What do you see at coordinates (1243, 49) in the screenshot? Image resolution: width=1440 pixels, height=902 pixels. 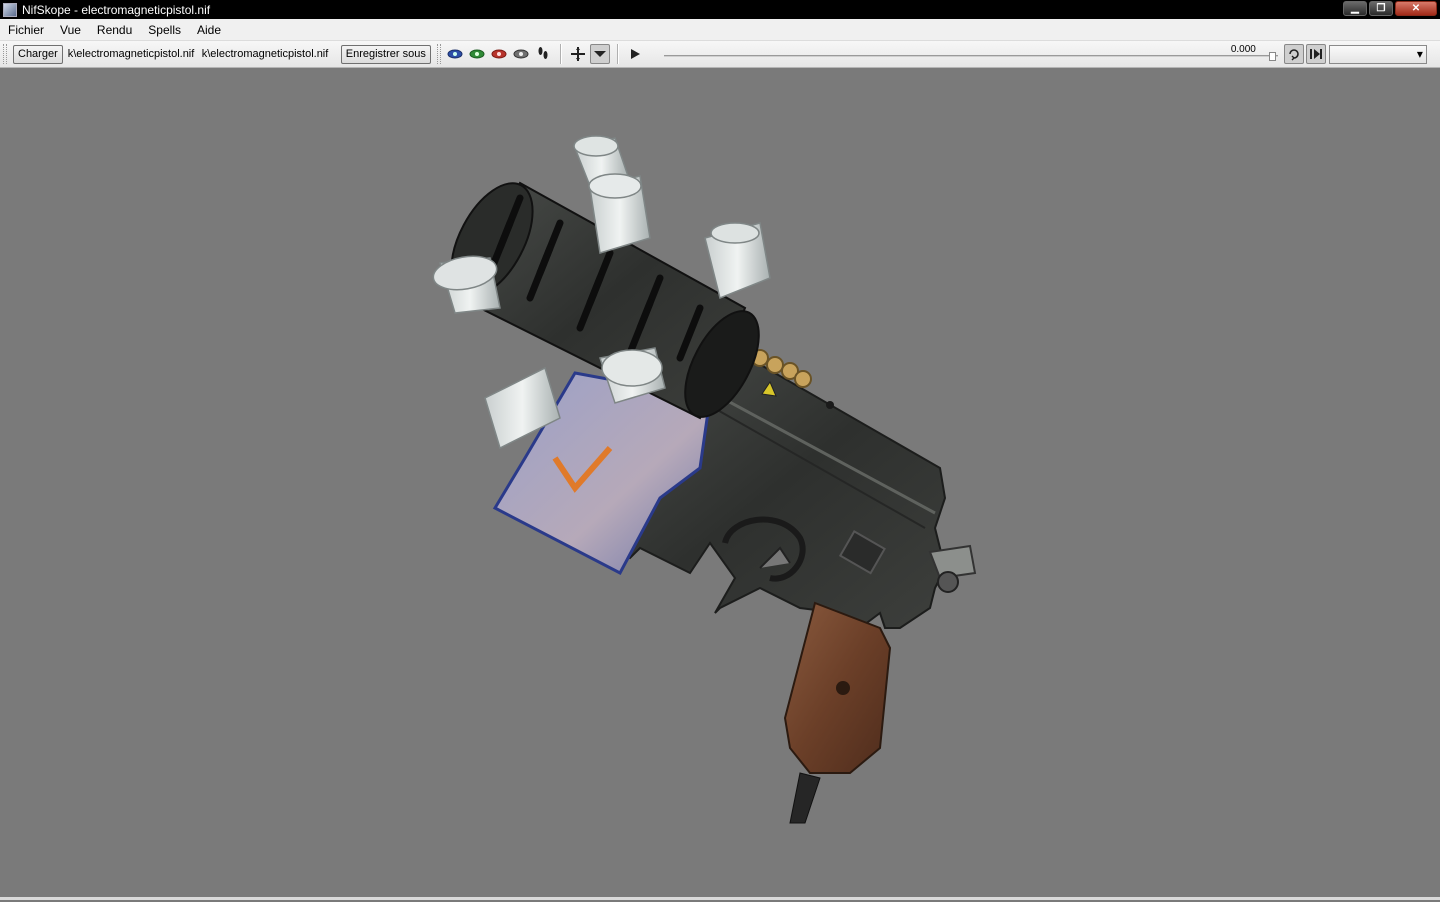 I see `time-value: 0.000` at bounding box center [1243, 49].